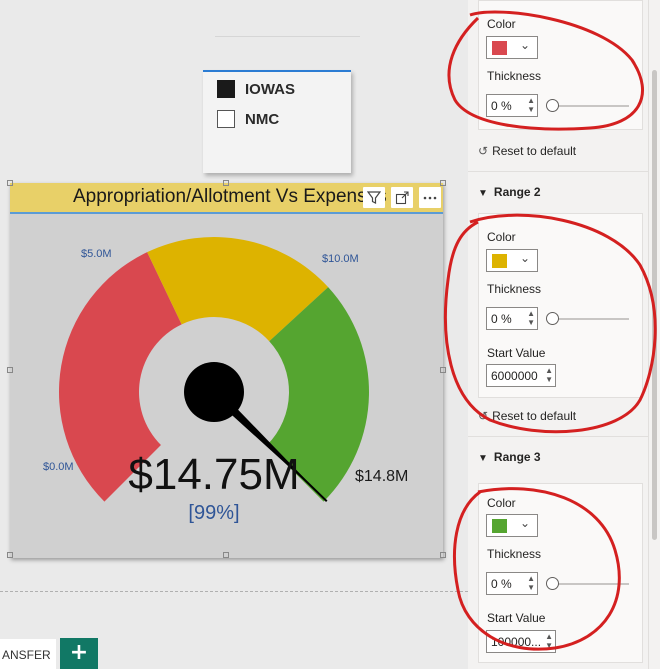 The width and height of the screenshot is (660, 669). Describe the element at coordinates (270, 89) in the screenshot. I see `slicer-item-label: IOWAS` at that location.